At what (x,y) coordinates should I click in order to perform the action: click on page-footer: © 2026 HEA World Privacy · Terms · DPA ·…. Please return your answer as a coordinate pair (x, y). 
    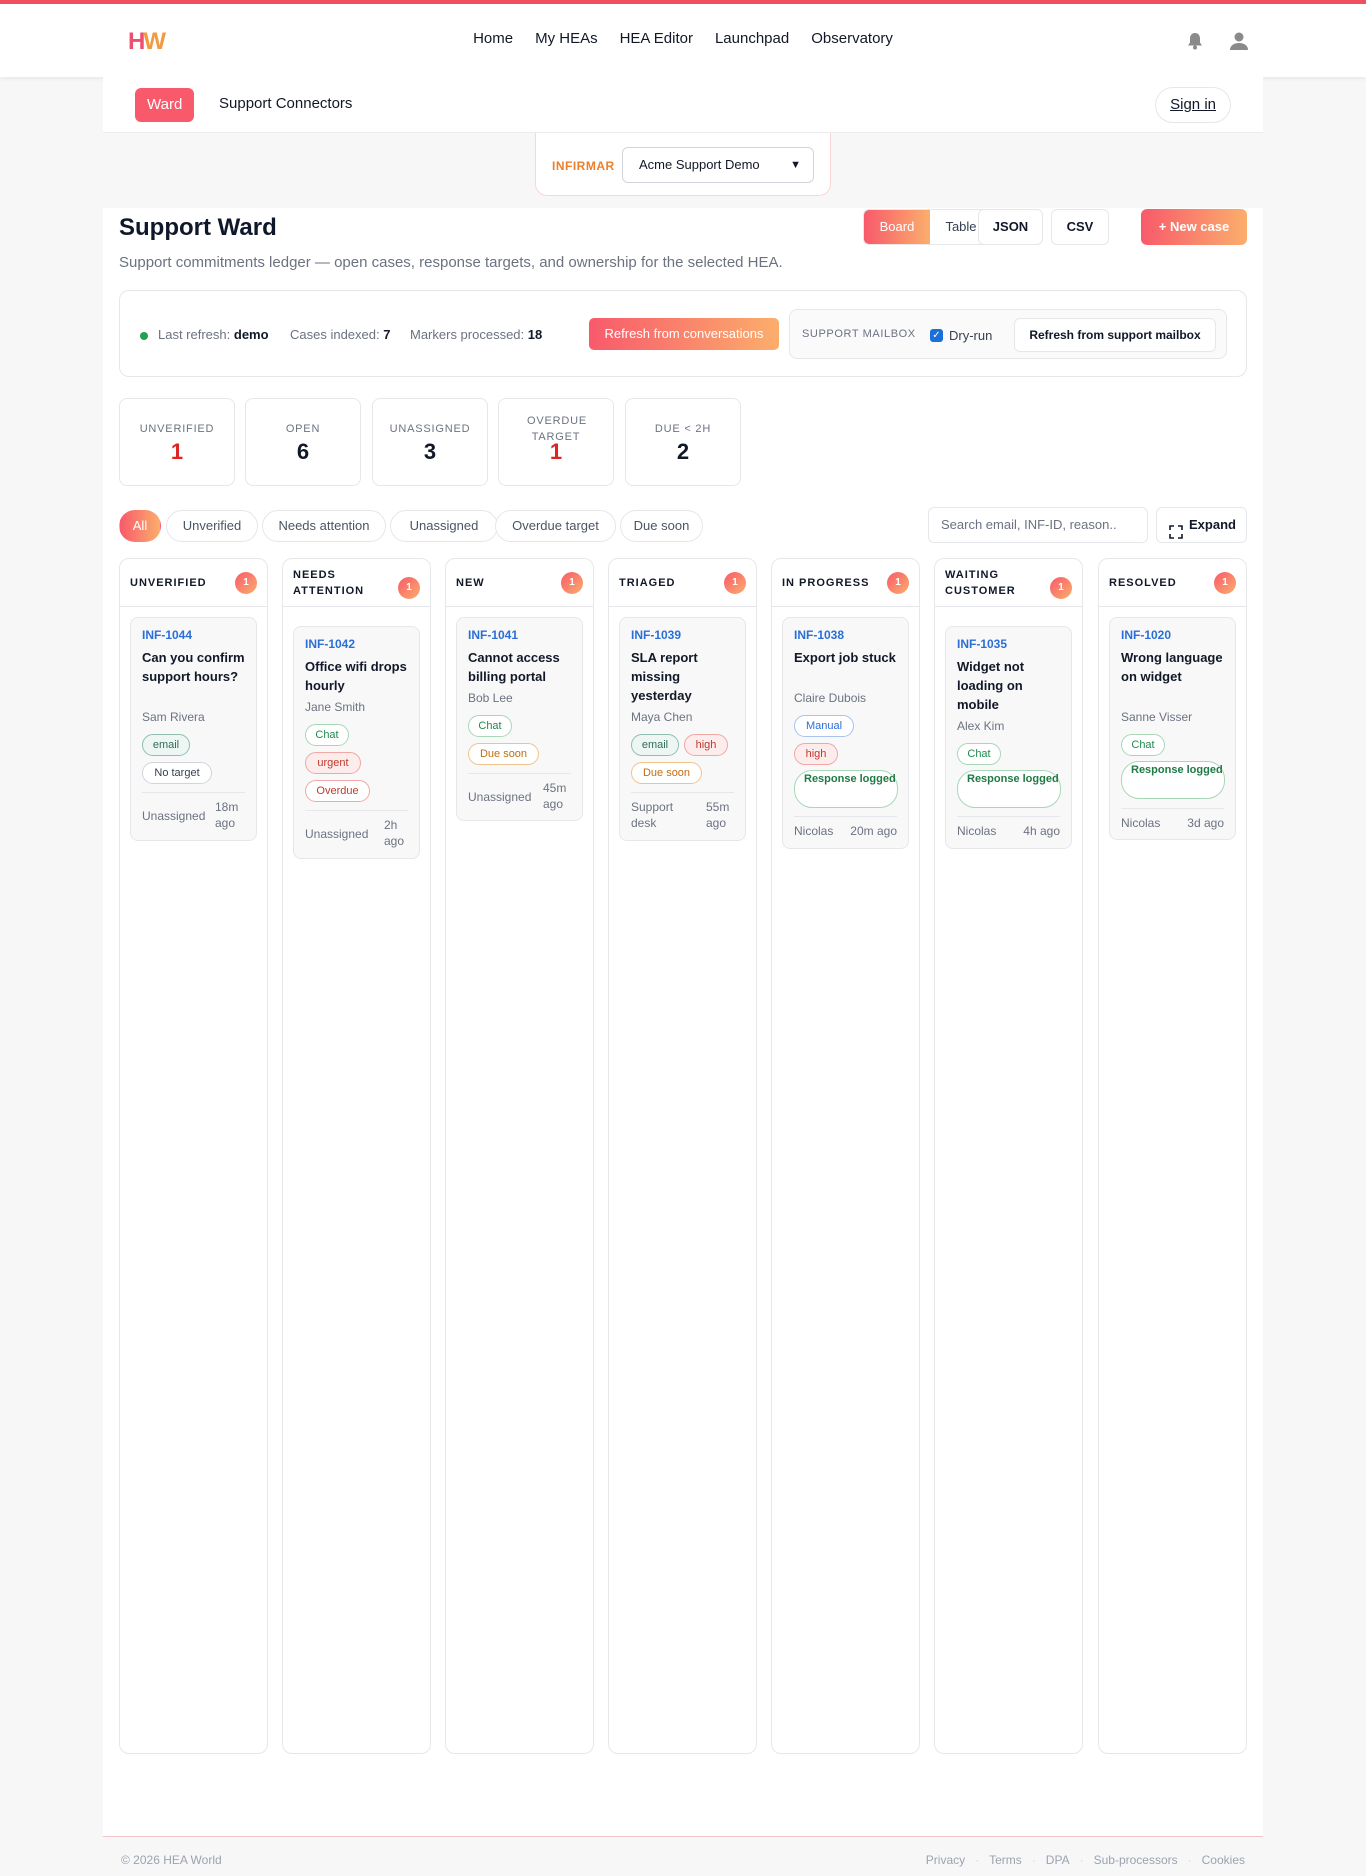
    Looking at the image, I should click on (683, 1856).